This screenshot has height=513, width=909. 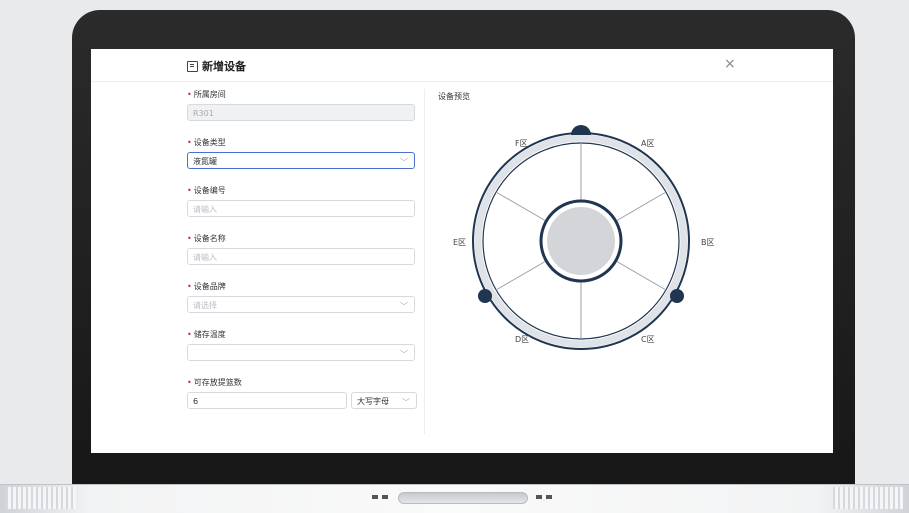 I want to click on close-icon: ×, so click(x=730, y=64).